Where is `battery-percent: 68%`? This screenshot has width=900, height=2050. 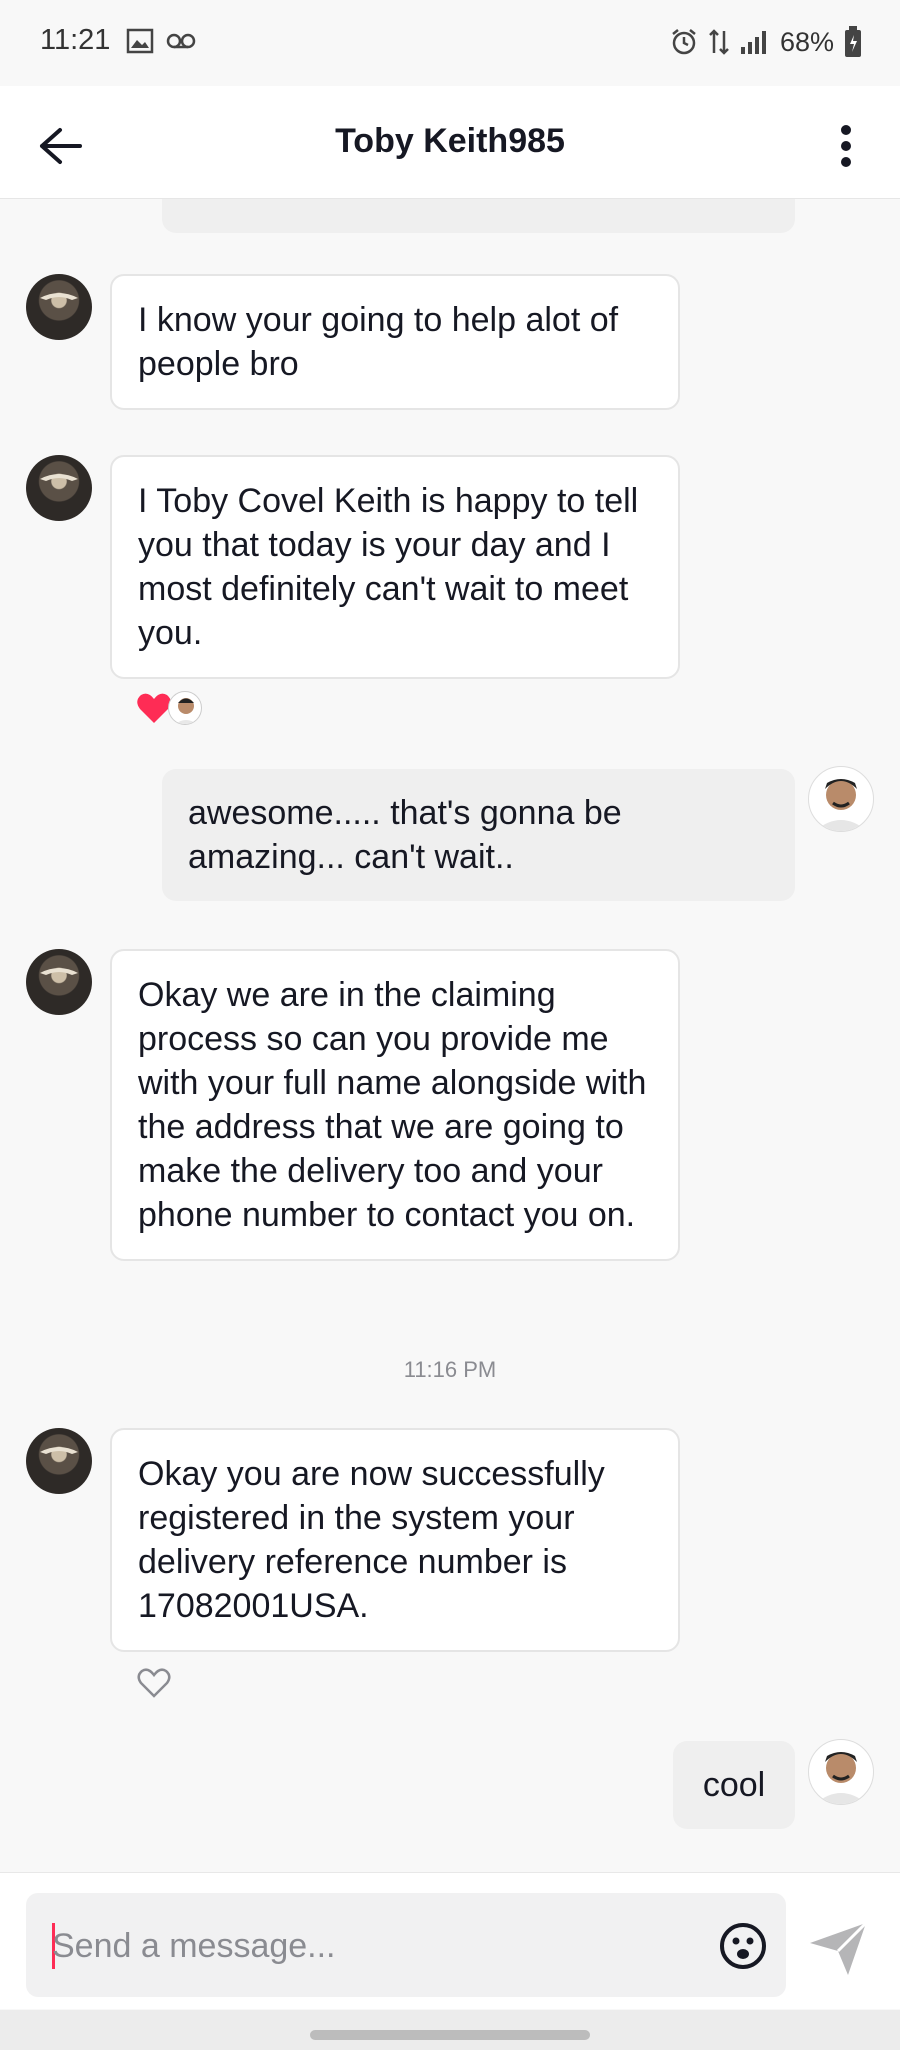 battery-percent: 68% is located at coordinates (806, 41).